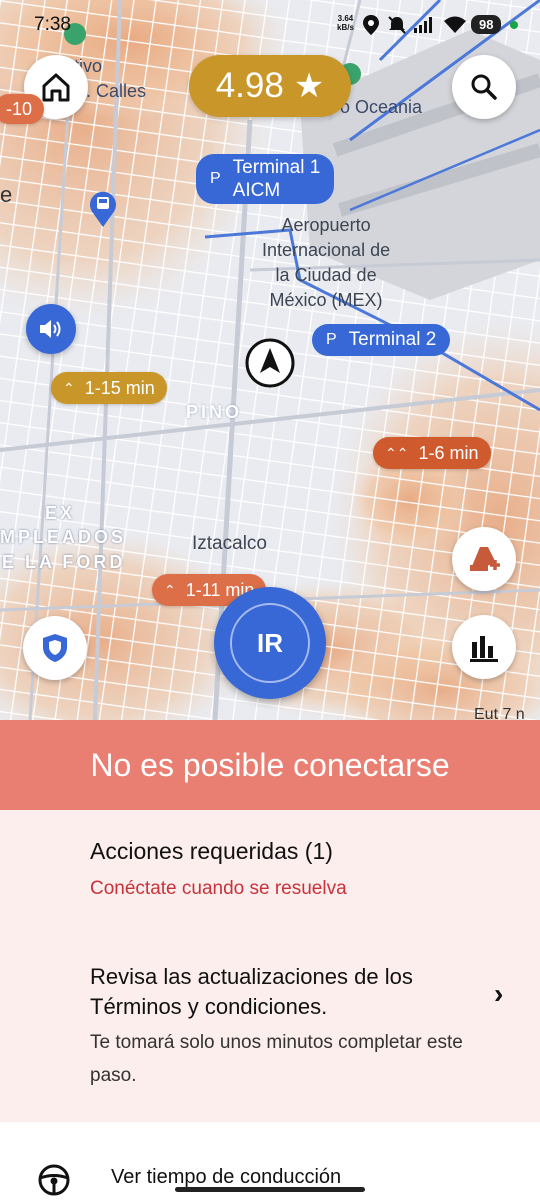 The width and height of the screenshot is (540, 1200). Describe the element at coordinates (52, 24) in the screenshot. I see `status-time: 7:38` at that location.